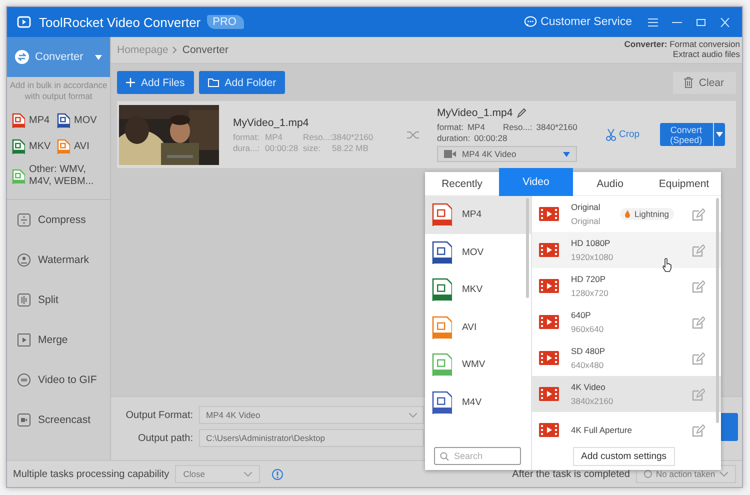 The width and height of the screenshot is (750, 495). Describe the element at coordinates (590, 293) in the screenshot. I see `preset-resolution: 1280x720` at that location.